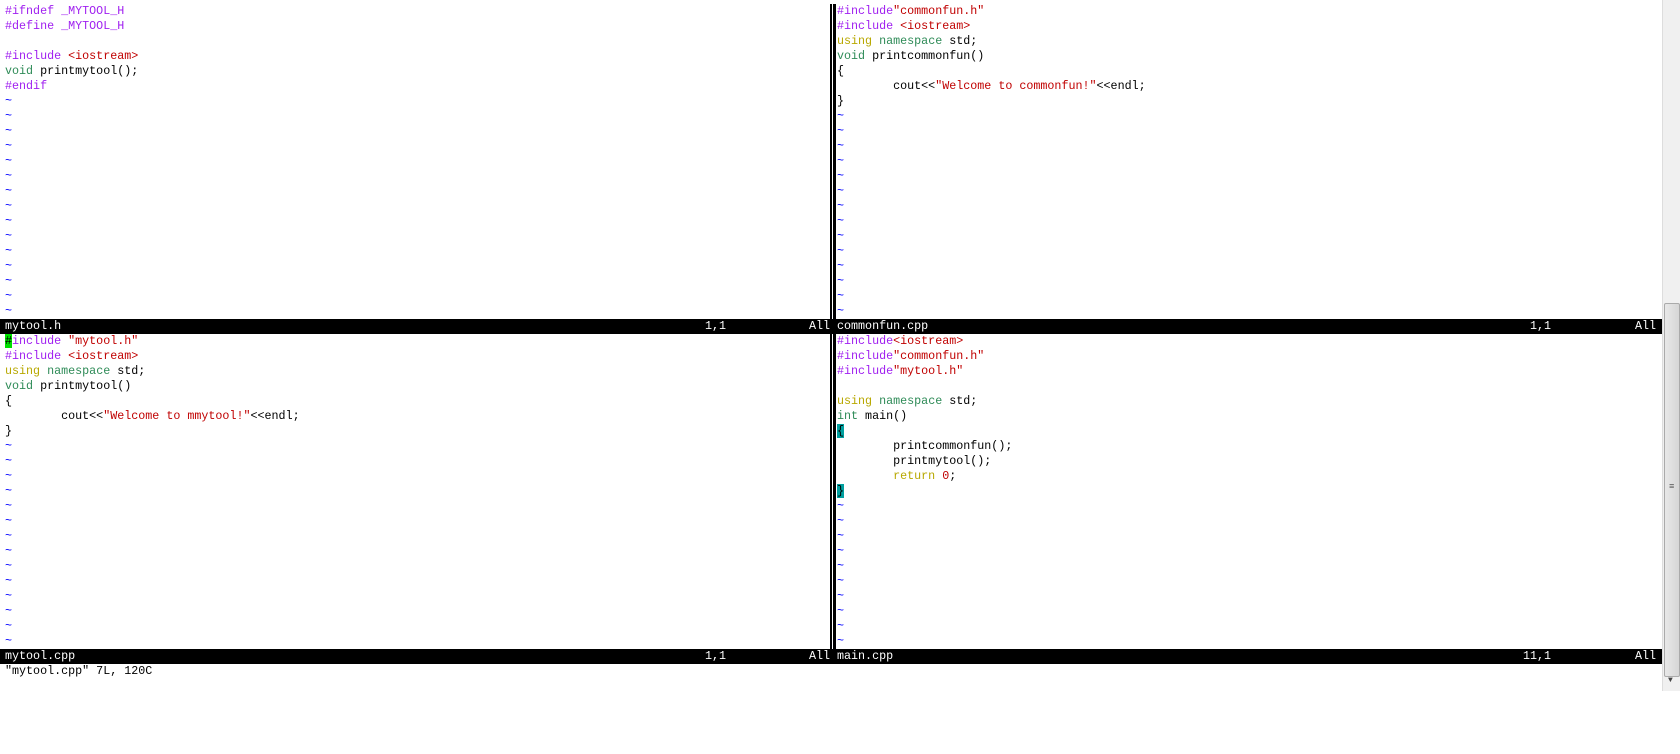 Image resolution: width=1680 pixels, height=754 pixels. Describe the element at coordinates (54, 416) in the screenshot. I see `code-token: cout<<` at that location.